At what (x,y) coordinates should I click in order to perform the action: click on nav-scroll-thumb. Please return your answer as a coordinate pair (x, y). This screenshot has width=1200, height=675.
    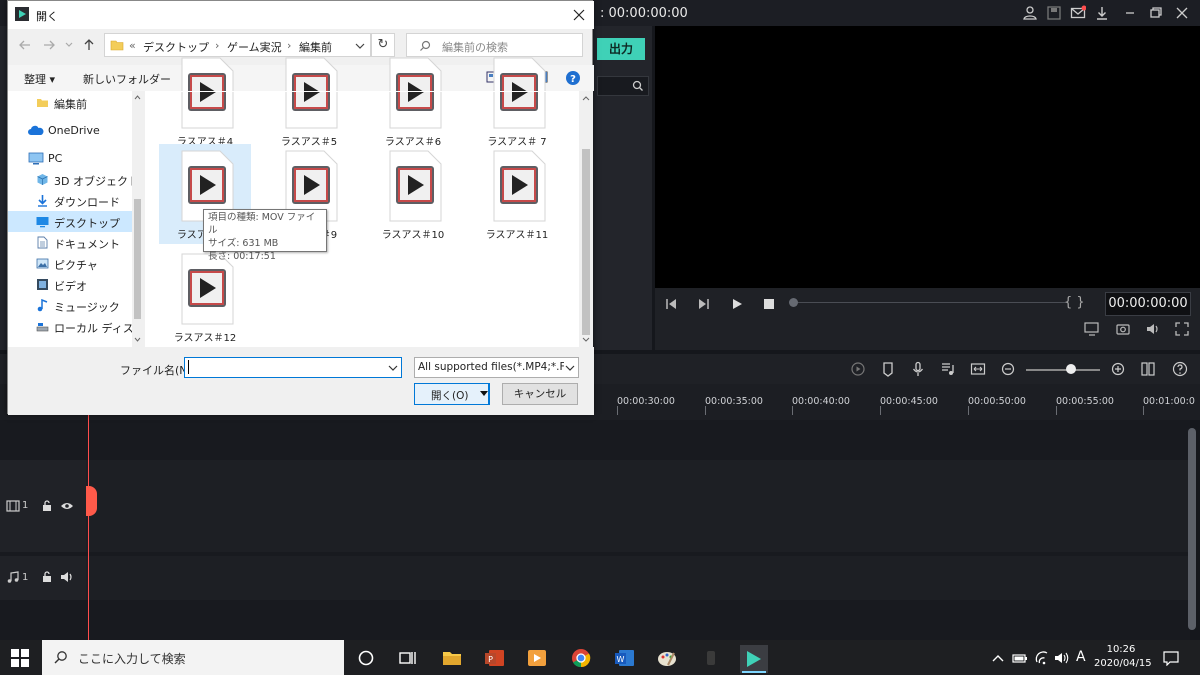
    Looking at the image, I should click on (137, 259).